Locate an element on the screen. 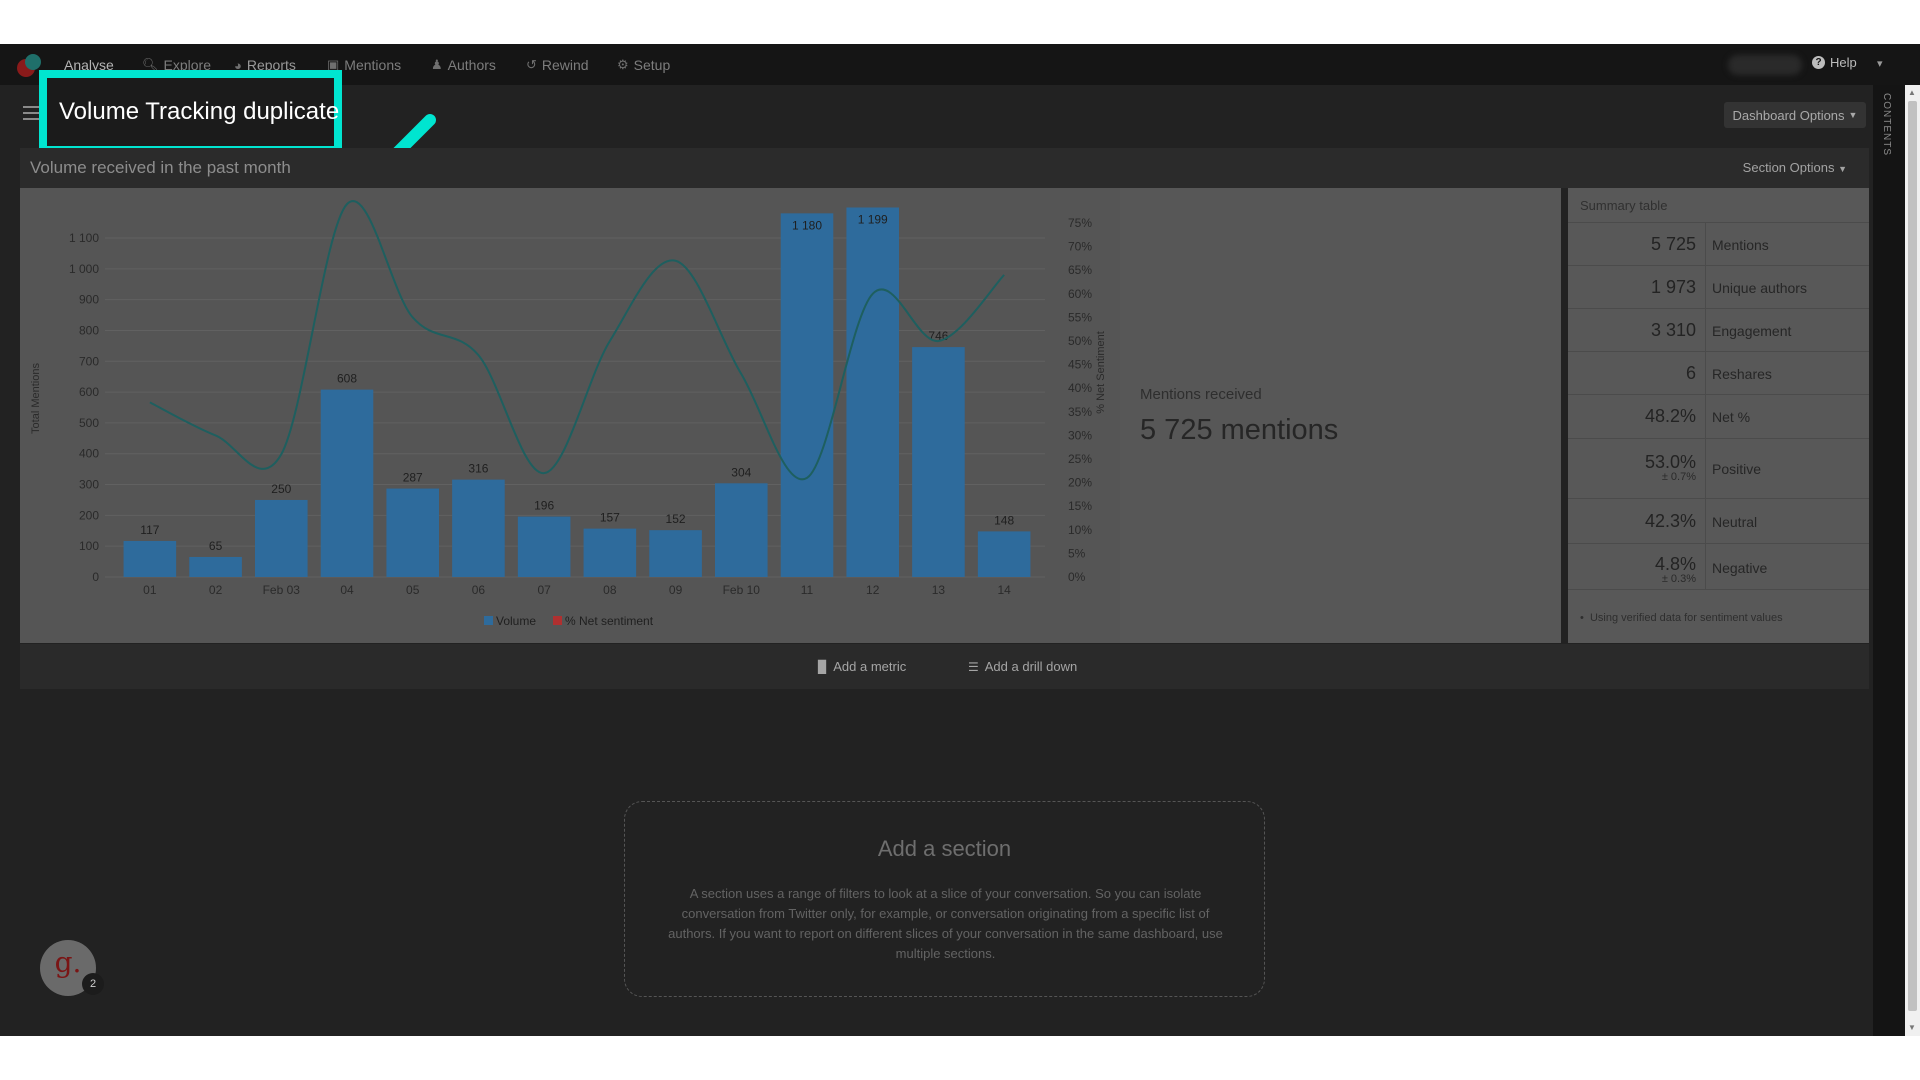 The height and width of the screenshot is (1080, 1920). y2-tick-label: 55% is located at coordinates (1080, 317).